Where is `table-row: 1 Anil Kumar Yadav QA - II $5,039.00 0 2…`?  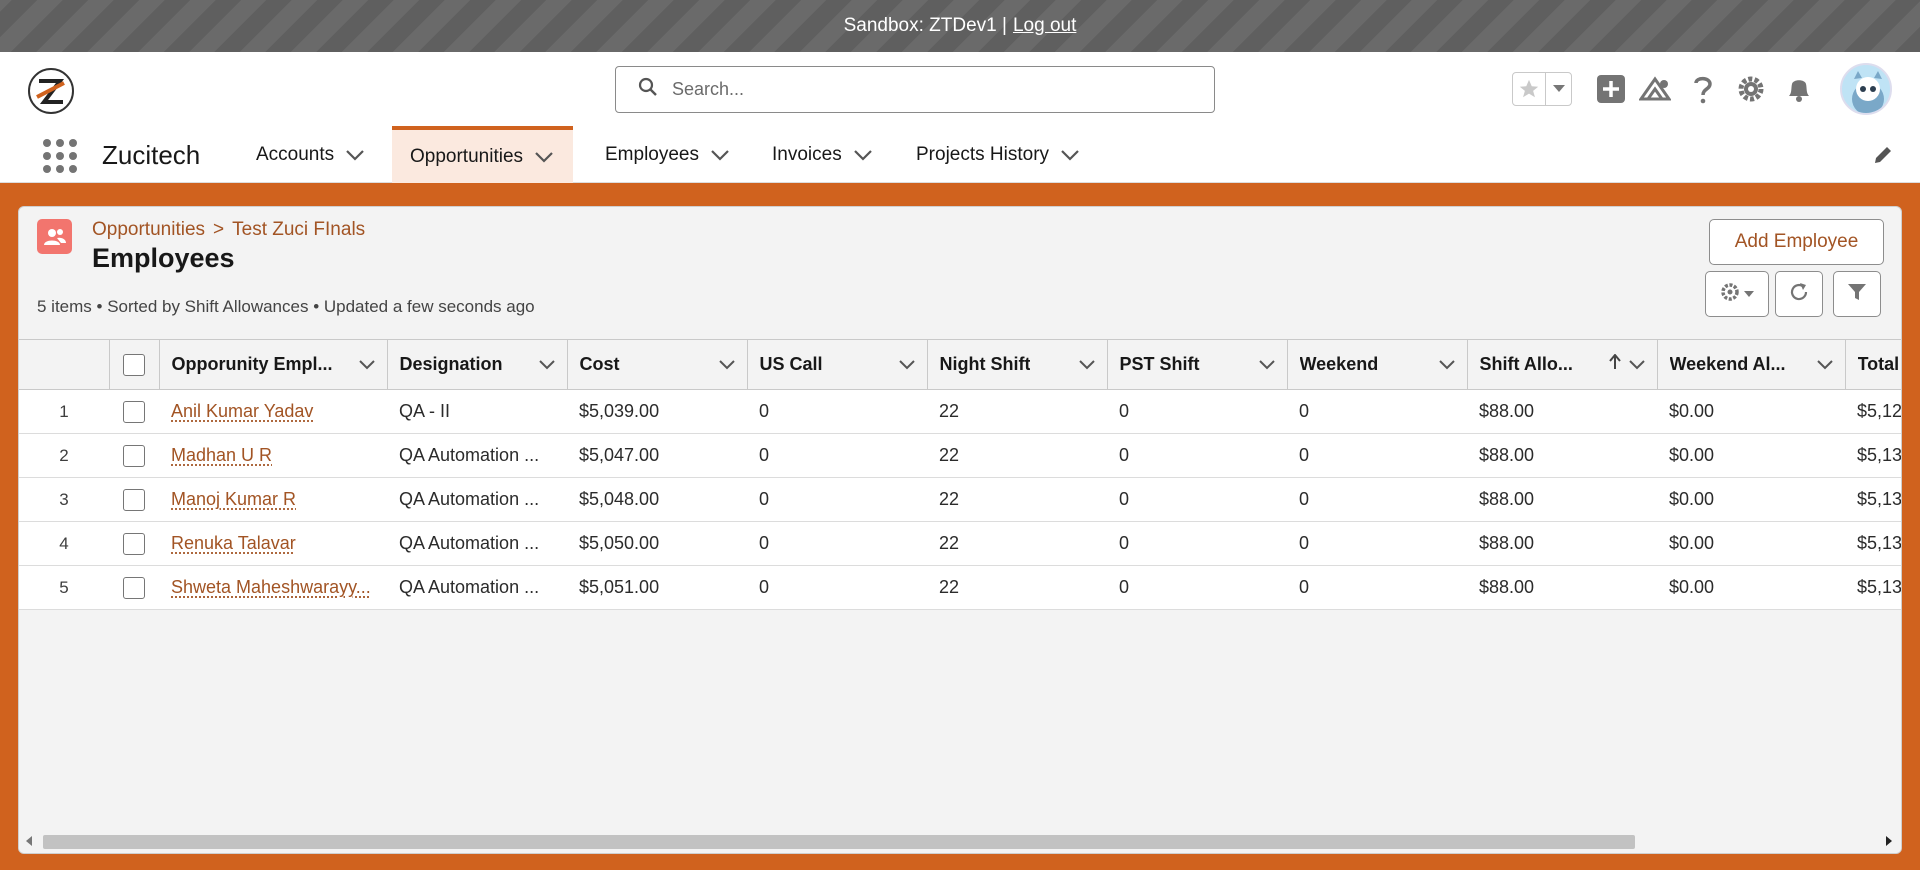
table-row: 1 Anil Kumar Yadav QA - II $5,039.00 0 2… is located at coordinates (960, 411).